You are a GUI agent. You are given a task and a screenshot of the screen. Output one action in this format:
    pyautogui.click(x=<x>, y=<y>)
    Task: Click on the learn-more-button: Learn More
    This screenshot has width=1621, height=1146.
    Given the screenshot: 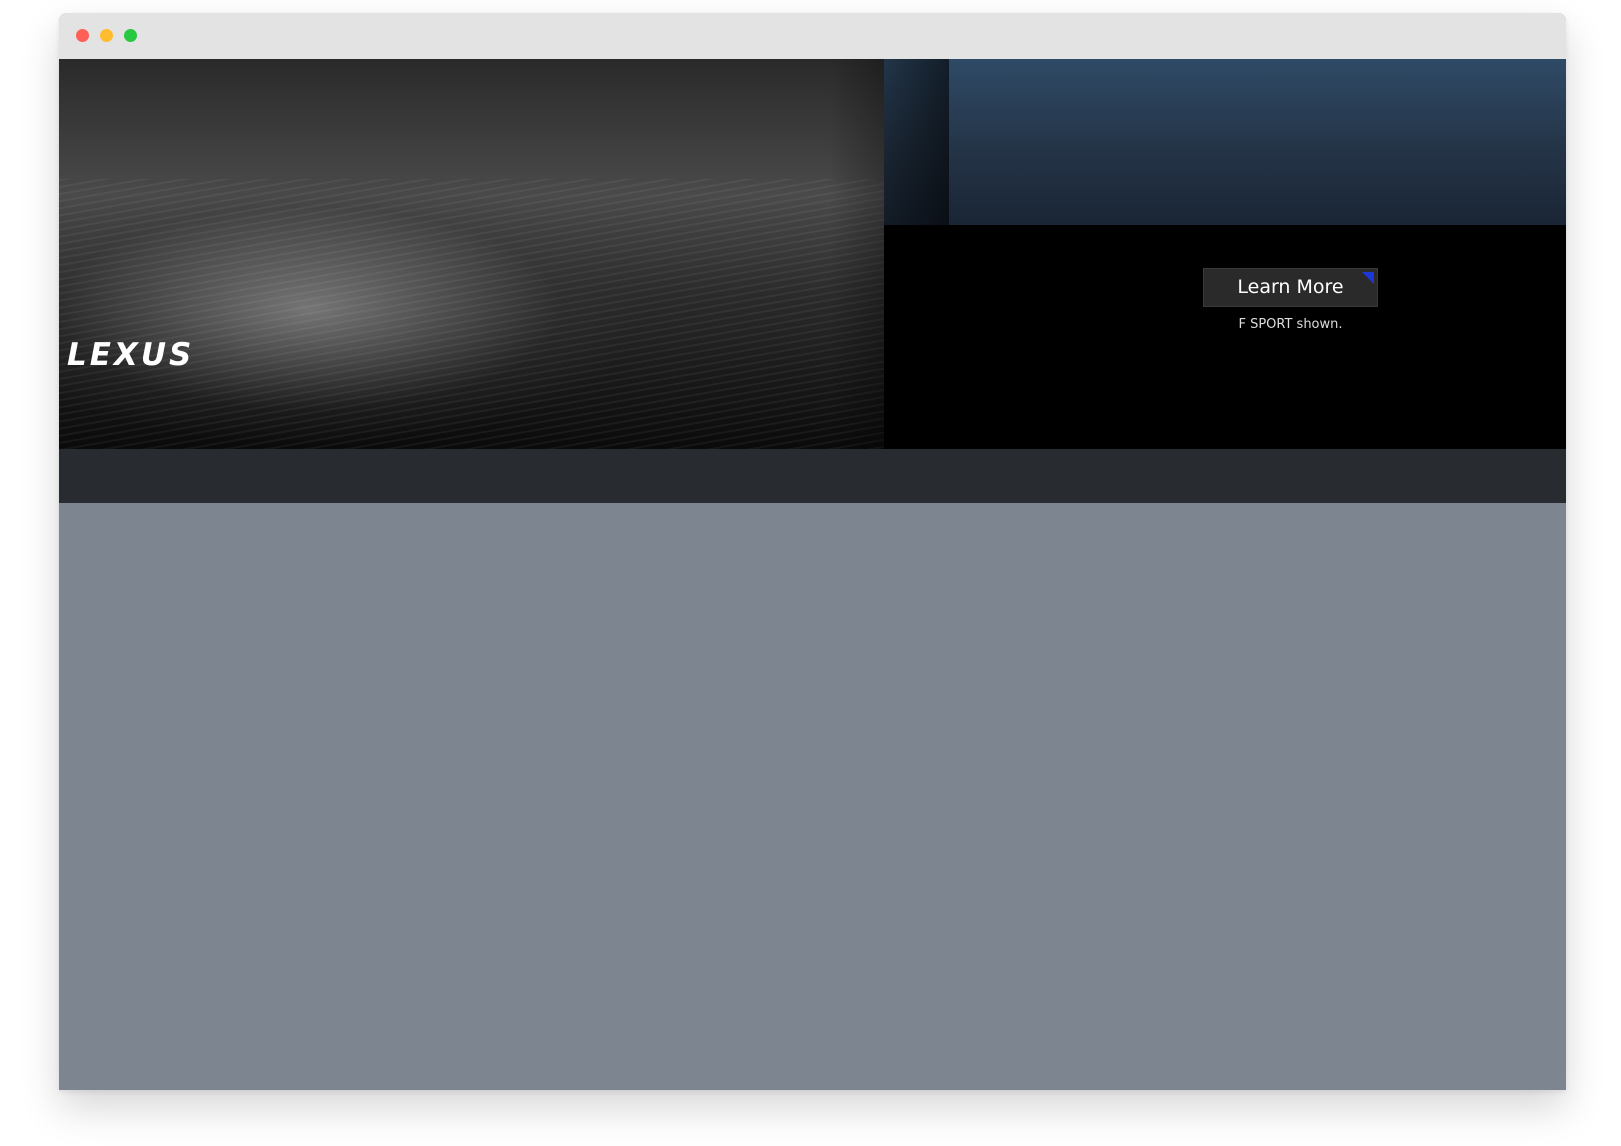 What is the action you would take?
    pyautogui.click(x=1290, y=287)
    